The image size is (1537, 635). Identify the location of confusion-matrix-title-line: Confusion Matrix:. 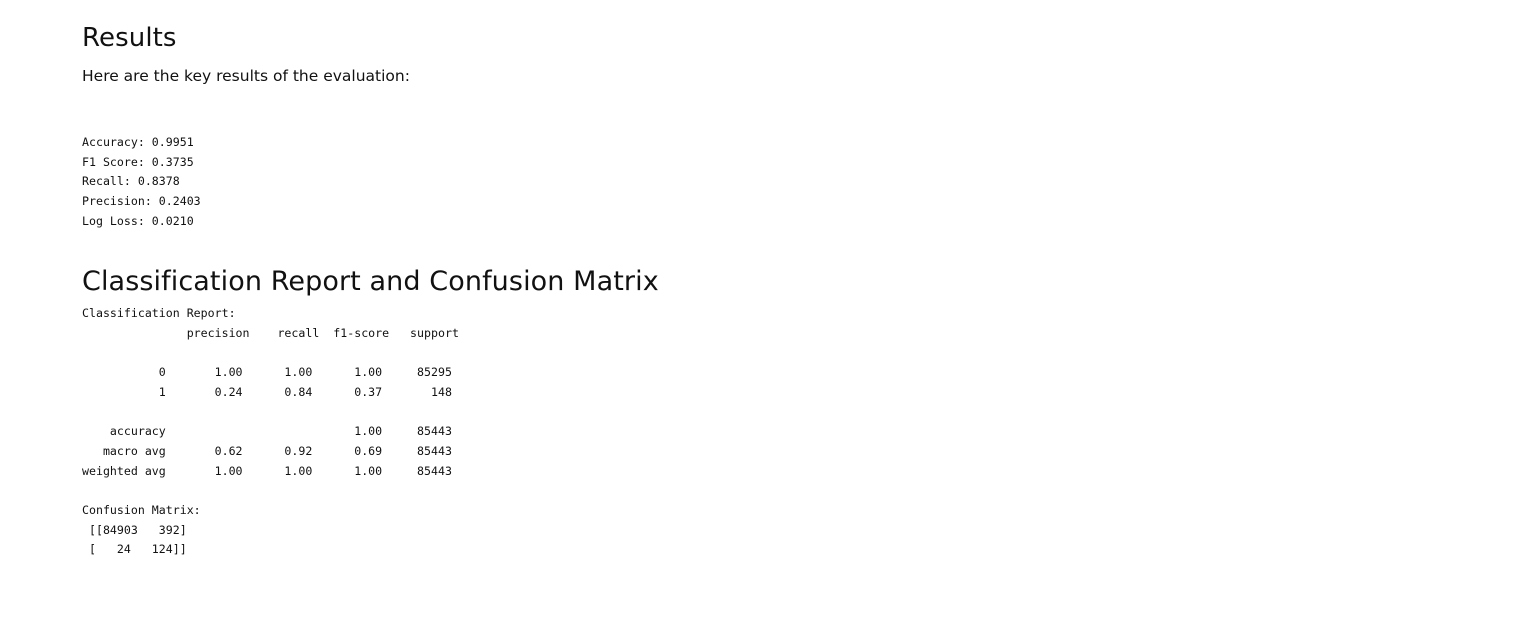
(141, 510).